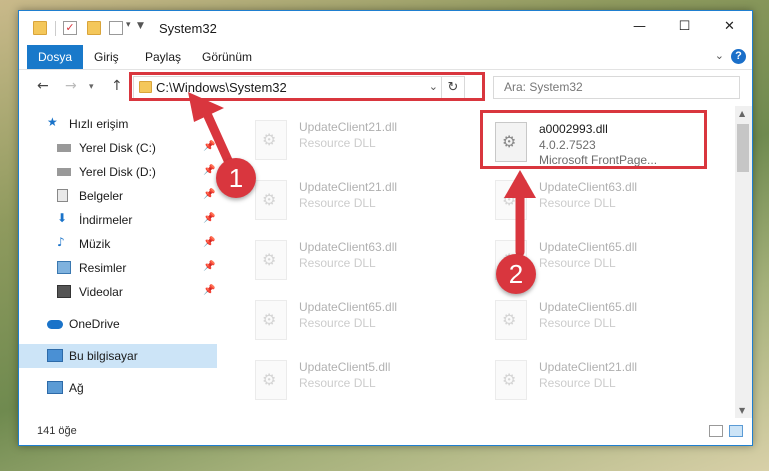 The image size is (769, 471). Describe the element at coordinates (236, 178) in the screenshot. I see `step-1-badge: 1` at that location.